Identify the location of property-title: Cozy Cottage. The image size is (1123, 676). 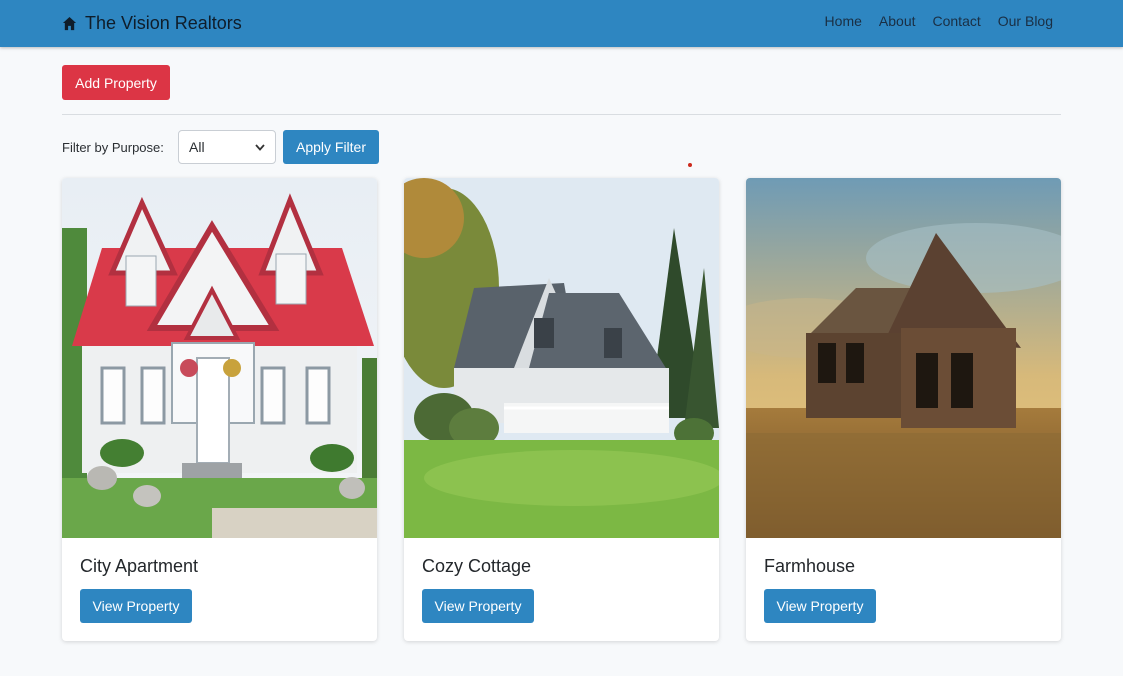
(477, 566).